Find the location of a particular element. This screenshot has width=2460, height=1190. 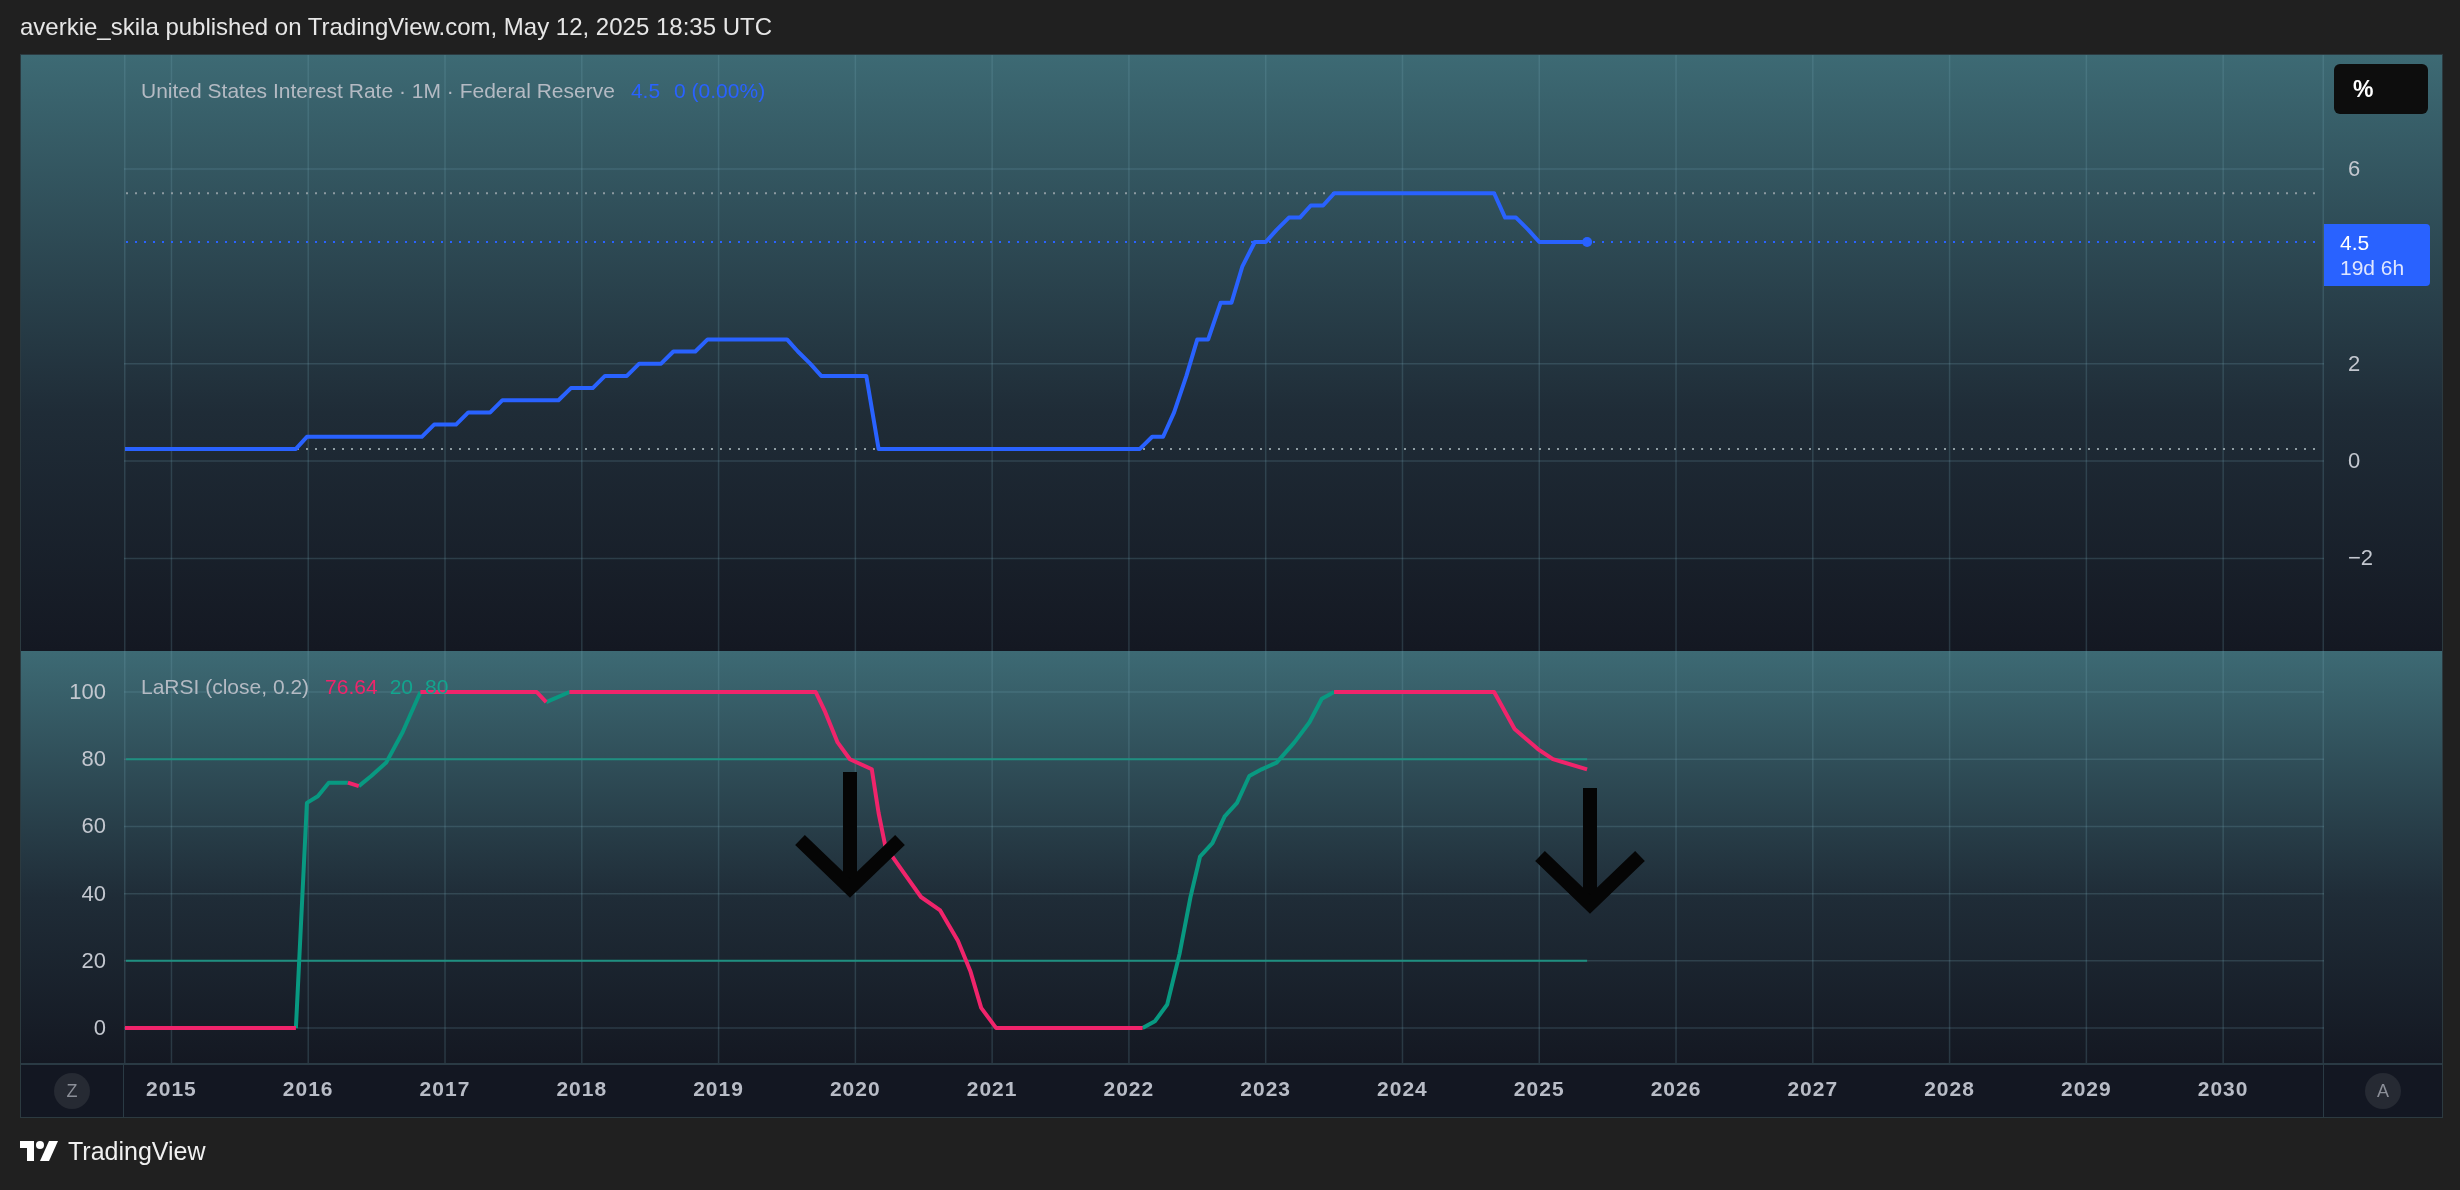

axis-tick-label: 100 is located at coordinates (87, 692).